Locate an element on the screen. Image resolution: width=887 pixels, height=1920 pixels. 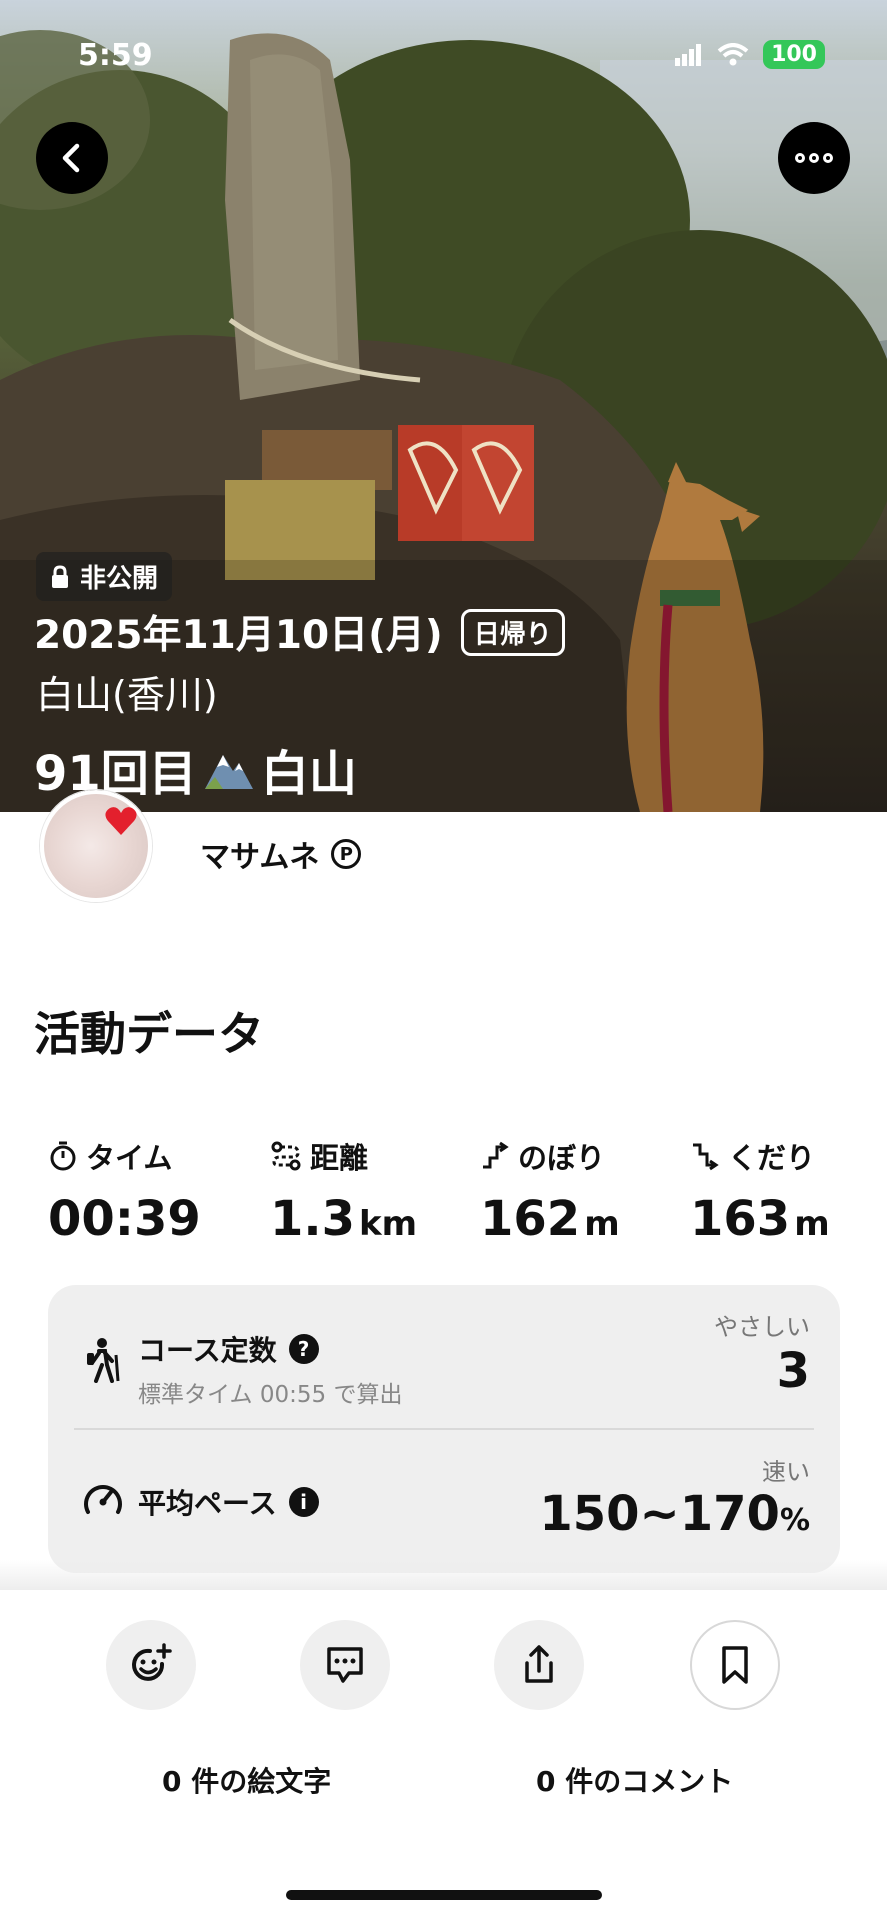
stat-number: 162 is located at coordinates (530, 1219).